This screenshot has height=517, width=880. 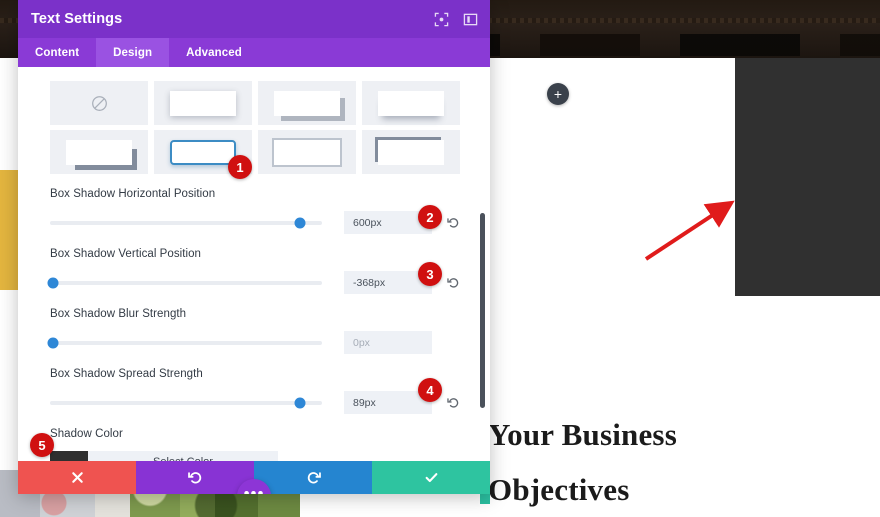 What do you see at coordinates (430, 217) in the screenshot?
I see `annotation-badge-2: 2` at bounding box center [430, 217].